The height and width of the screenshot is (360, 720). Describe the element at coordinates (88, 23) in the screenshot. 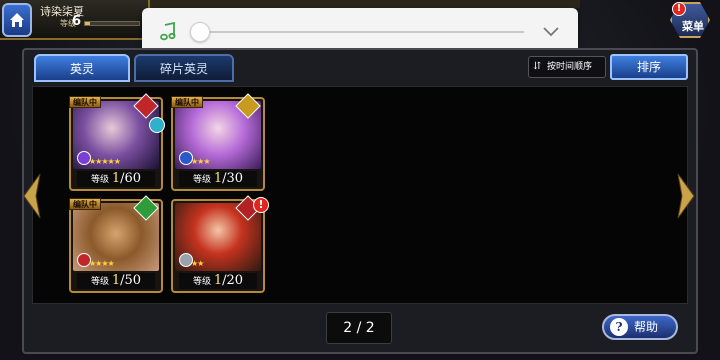

I see `exp-bar-fill` at that location.